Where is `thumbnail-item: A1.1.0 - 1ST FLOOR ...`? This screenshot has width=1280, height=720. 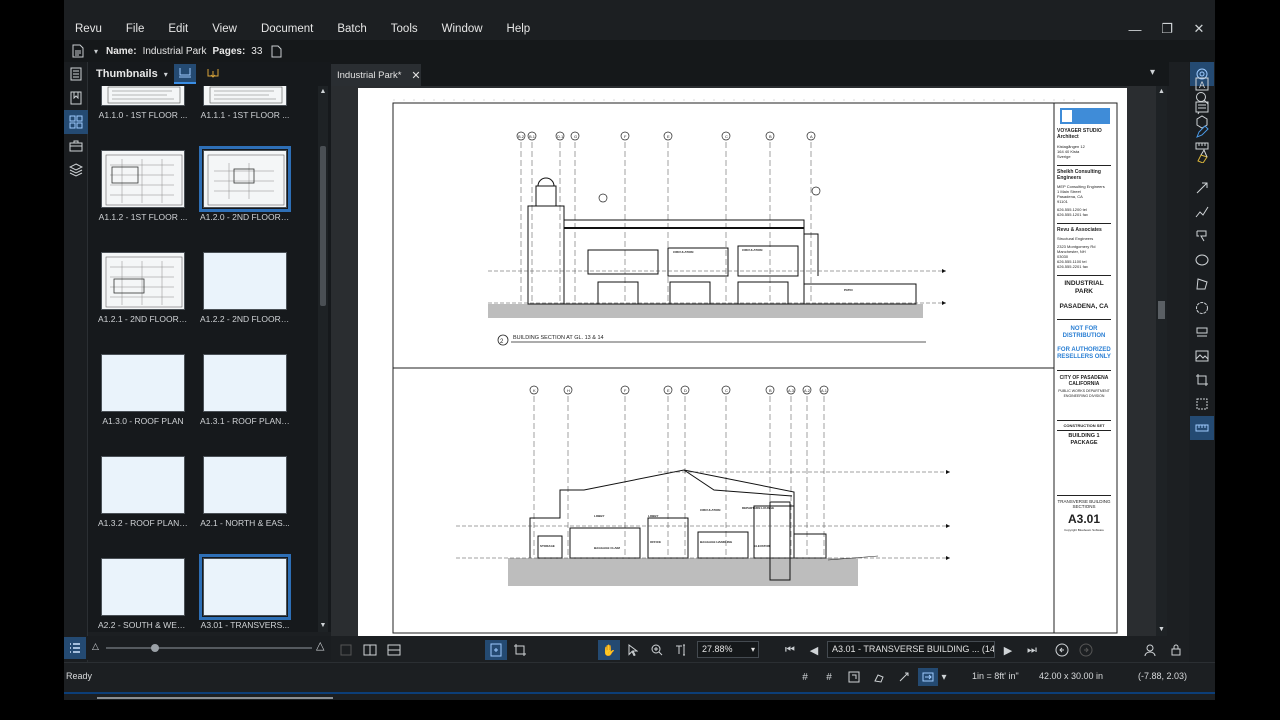 thumbnail-item: A1.1.0 - 1ST FLOOR ... is located at coordinates (143, 103).